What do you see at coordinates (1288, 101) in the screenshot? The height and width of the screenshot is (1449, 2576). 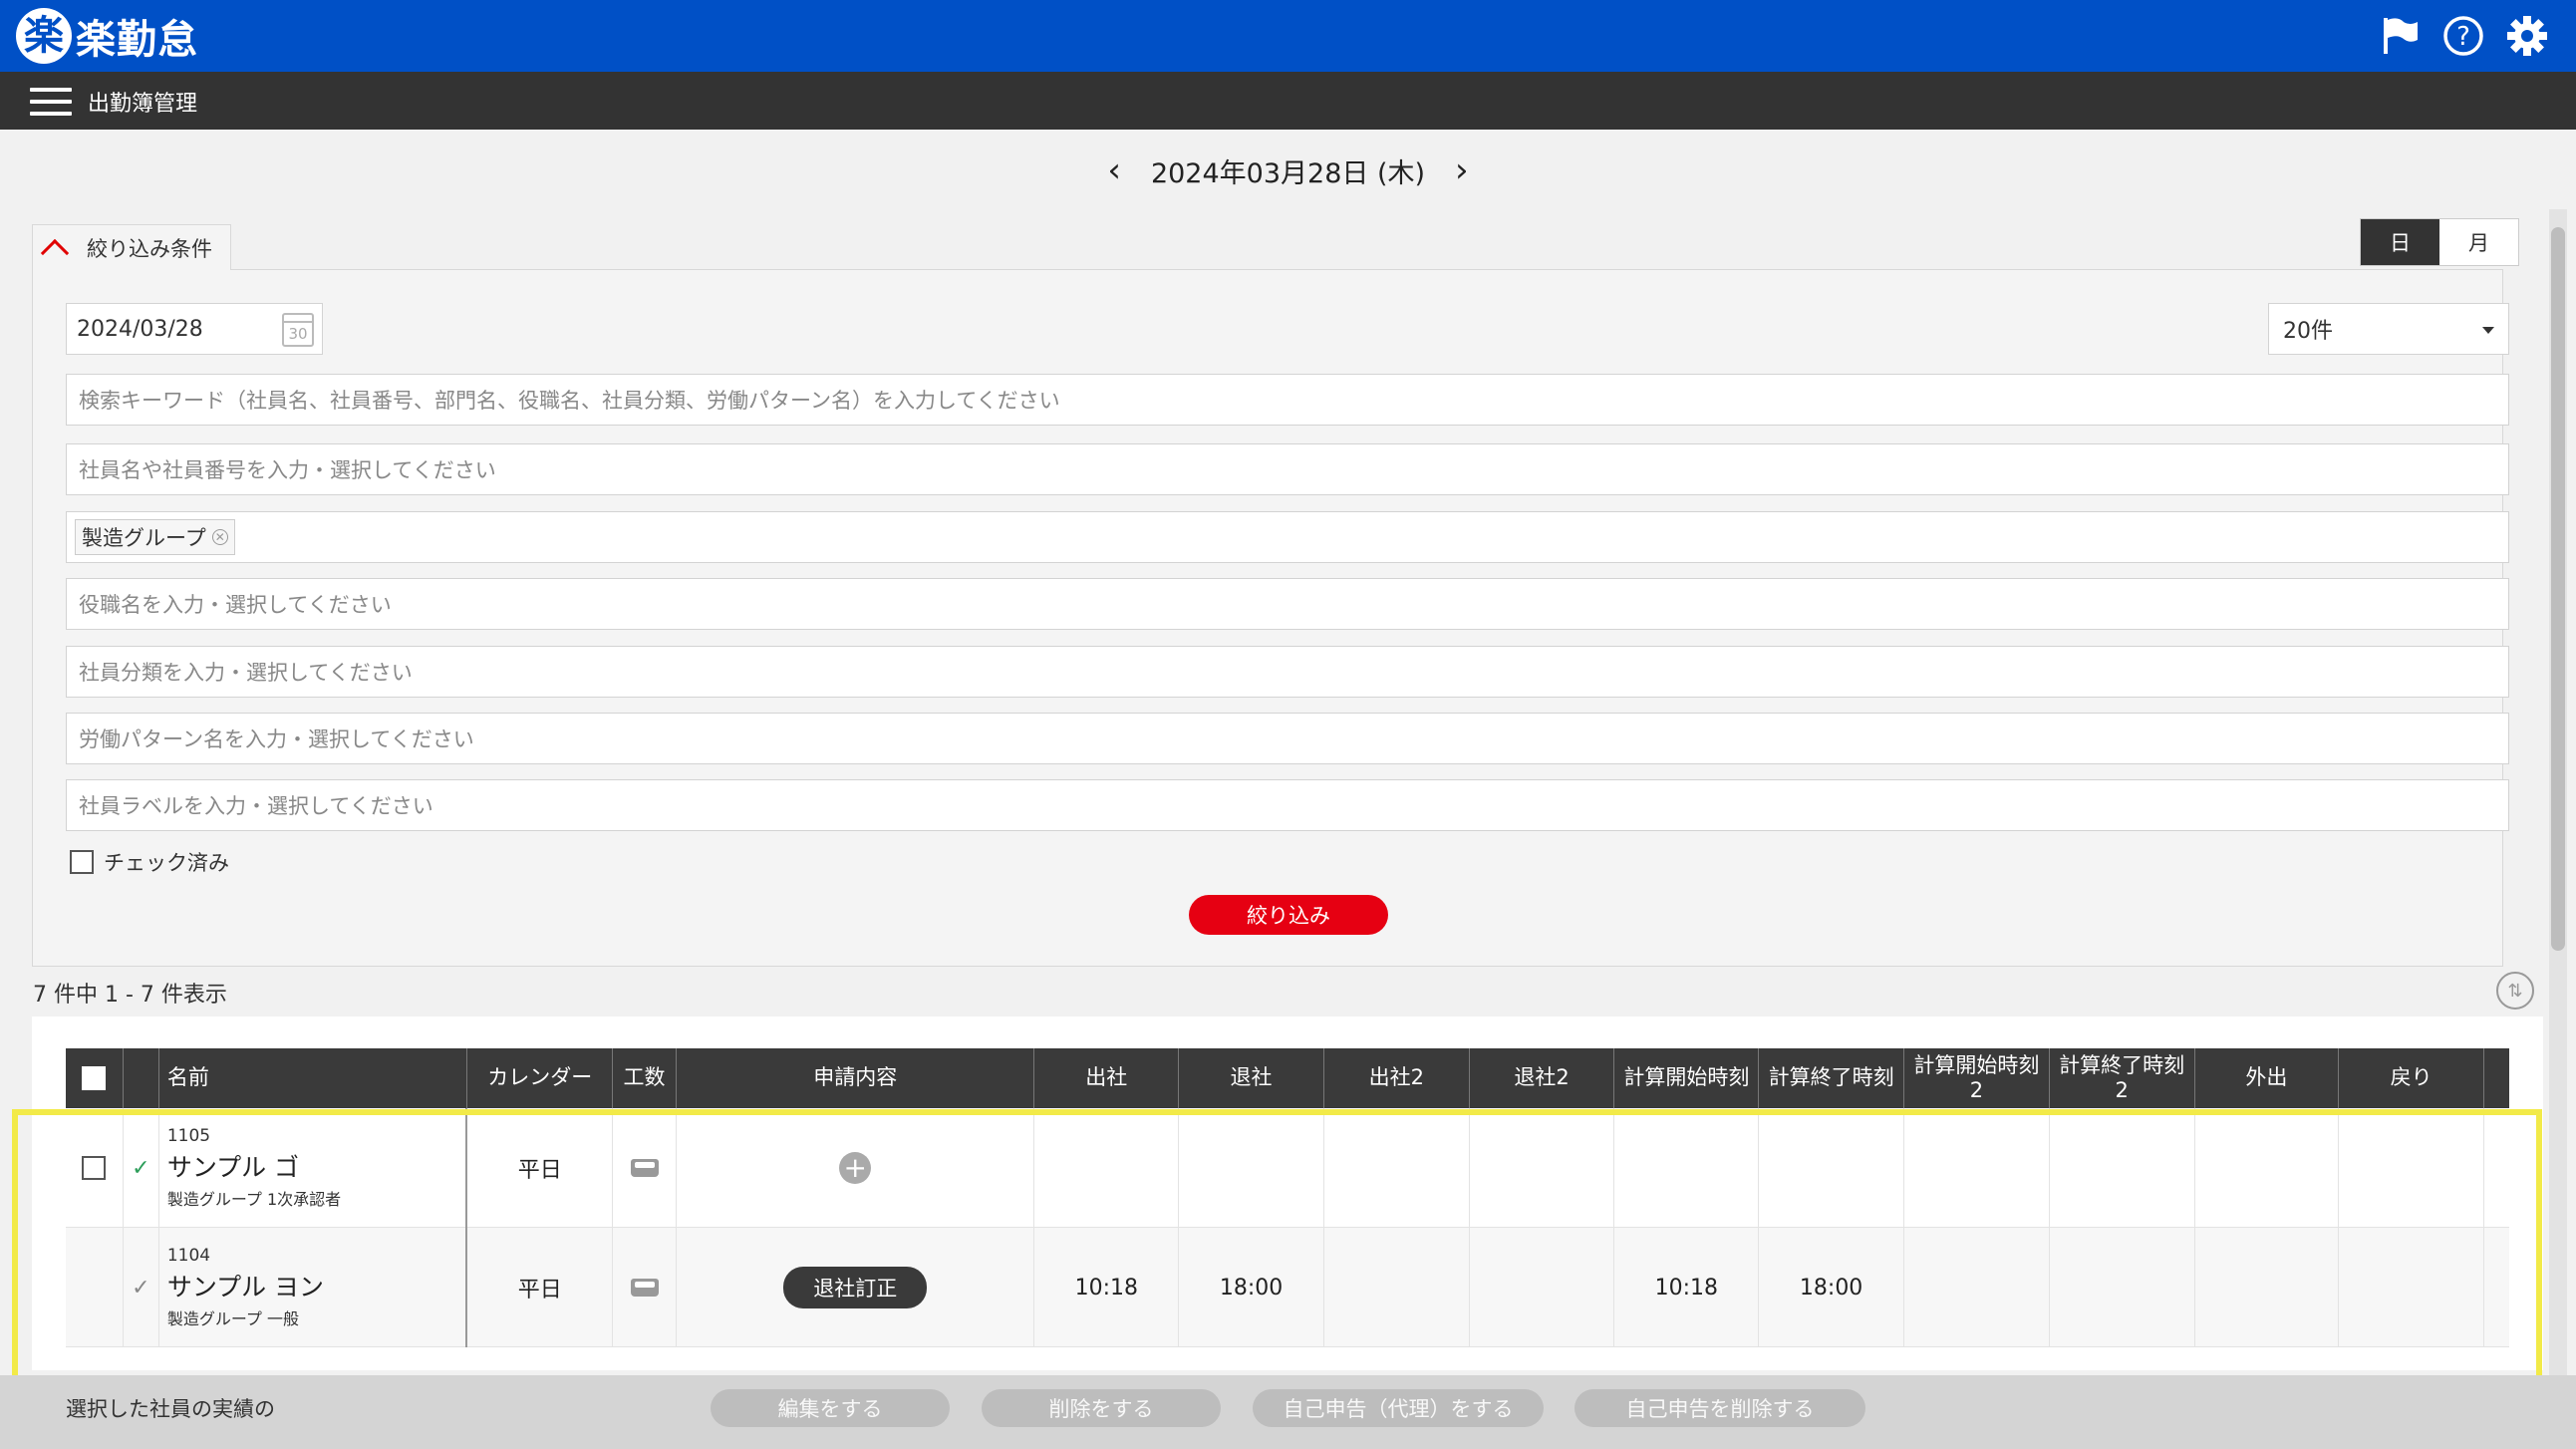 I see `menu-bar: 出勤簿管理` at bounding box center [1288, 101].